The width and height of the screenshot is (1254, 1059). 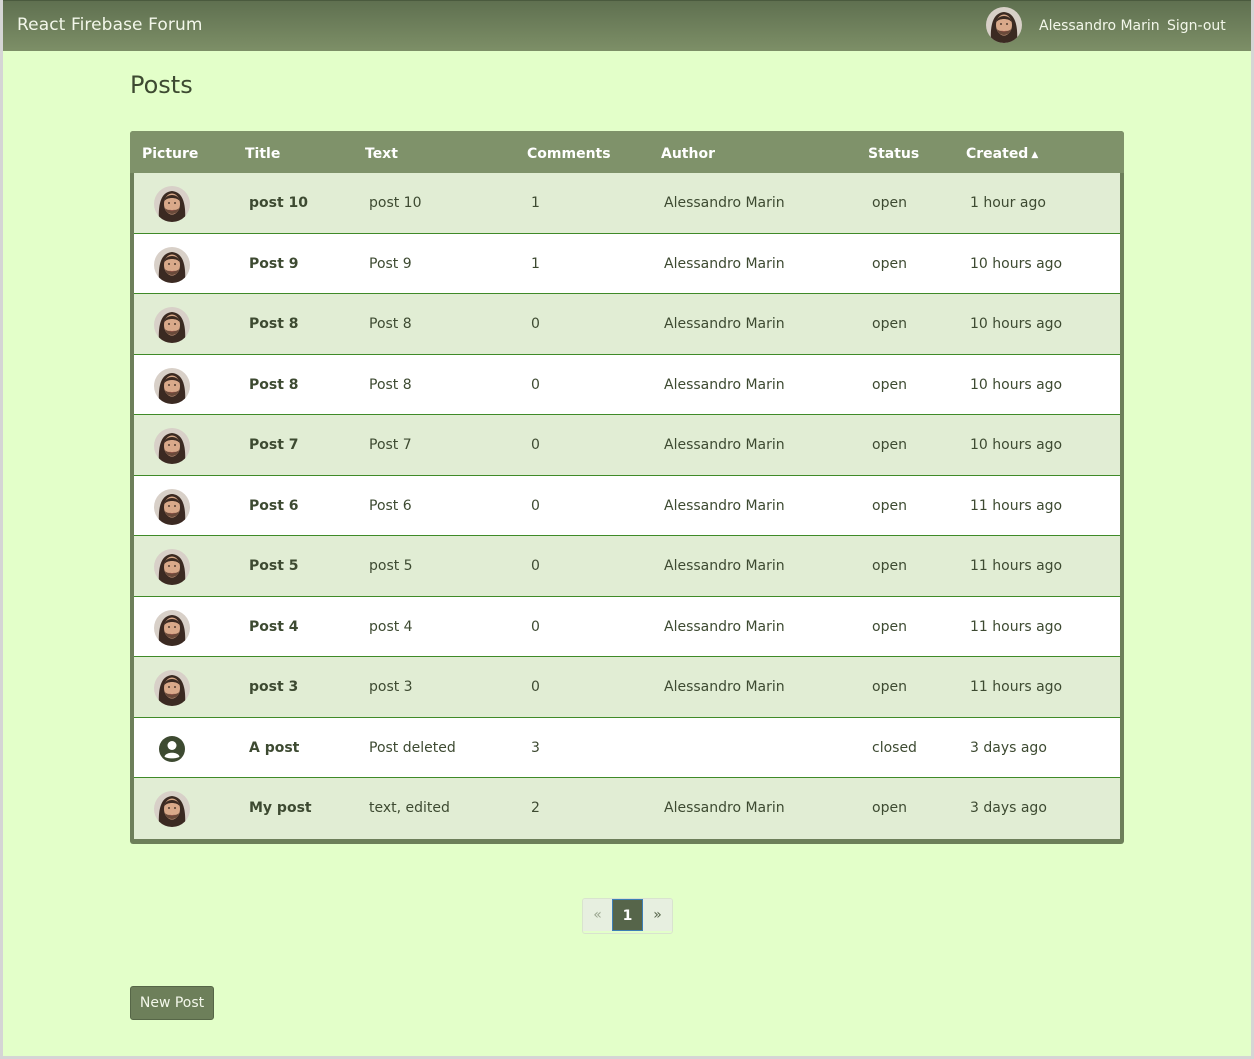 I want to click on column-header-picture: Picture, so click(x=170, y=154).